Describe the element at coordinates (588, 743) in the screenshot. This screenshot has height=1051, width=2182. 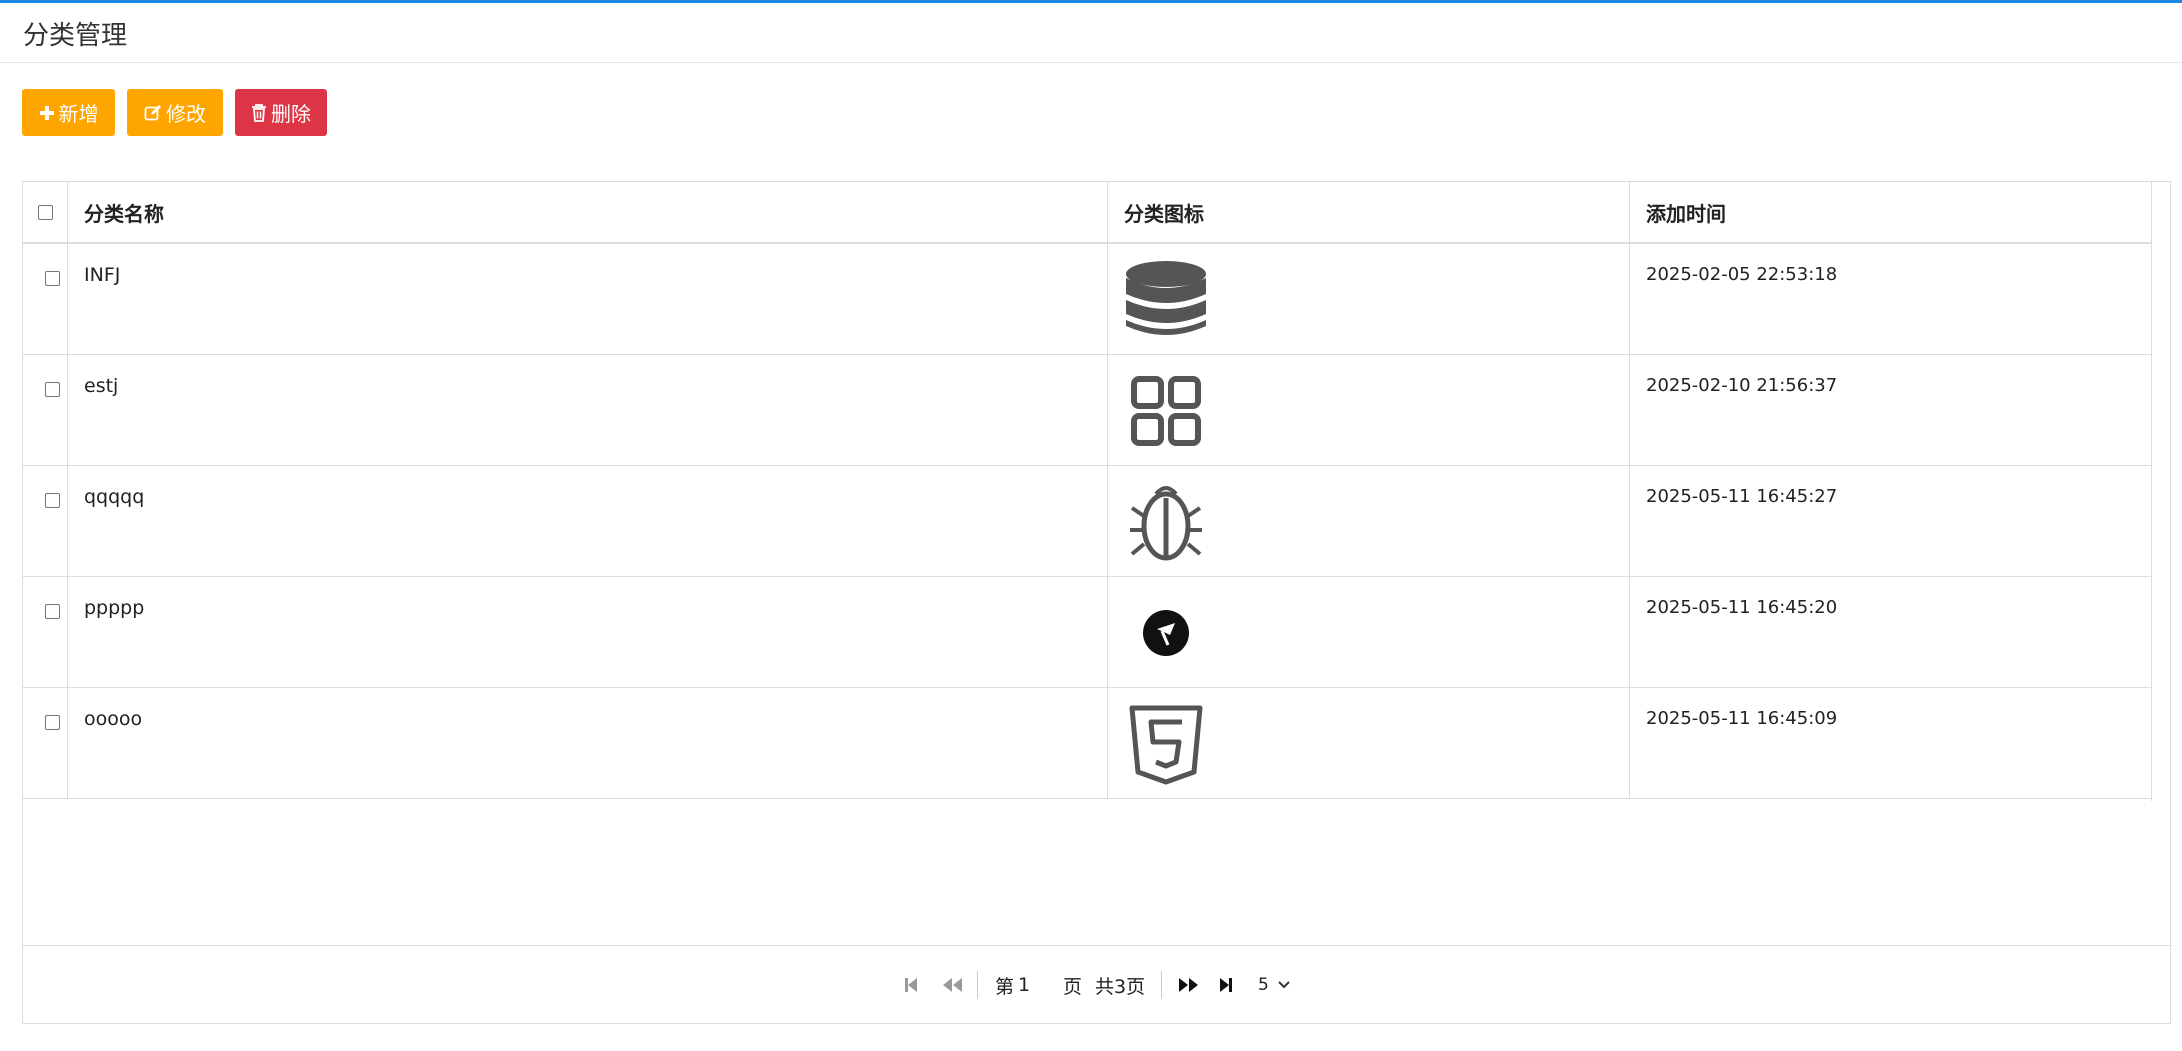
I see `name-cell: ooooo` at that location.